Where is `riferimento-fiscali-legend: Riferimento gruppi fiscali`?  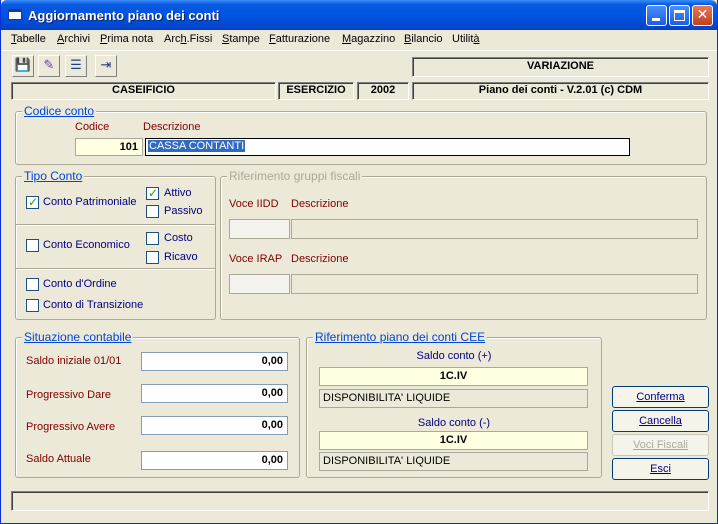 riferimento-fiscali-legend: Riferimento gruppi fiscali is located at coordinates (295, 176).